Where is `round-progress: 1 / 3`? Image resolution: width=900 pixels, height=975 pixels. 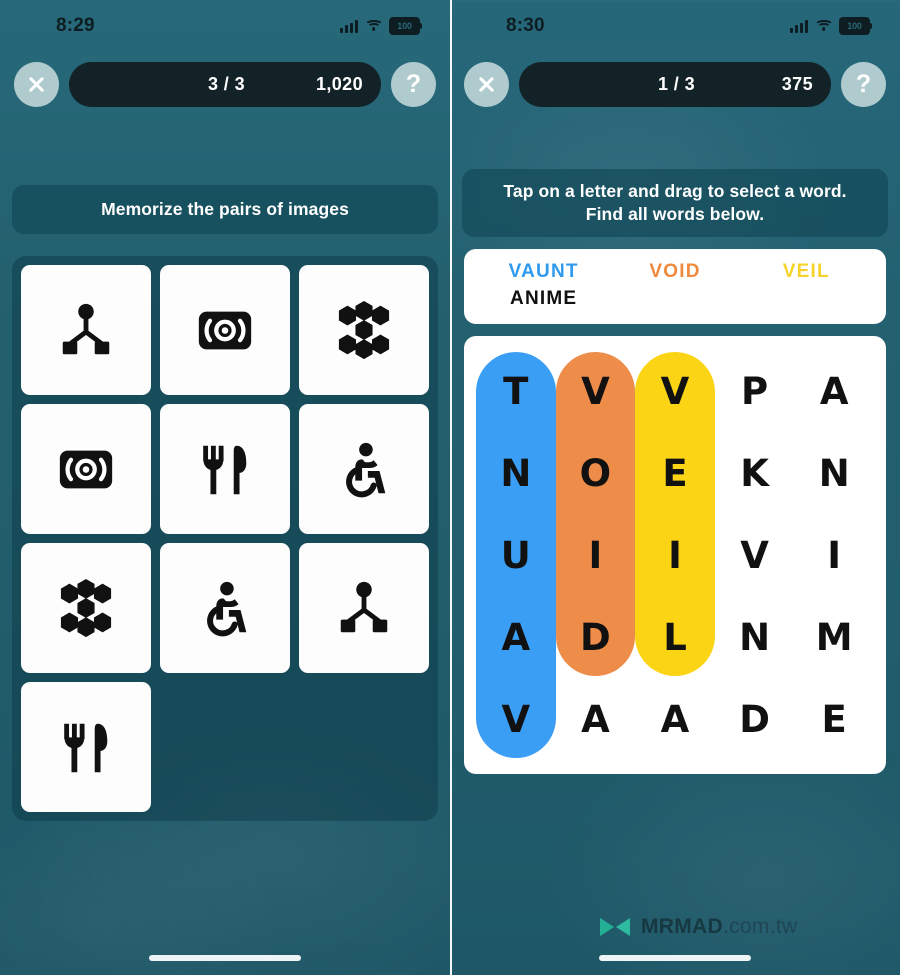
round-progress: 1 / 3 is located at coordinates (676, 84).